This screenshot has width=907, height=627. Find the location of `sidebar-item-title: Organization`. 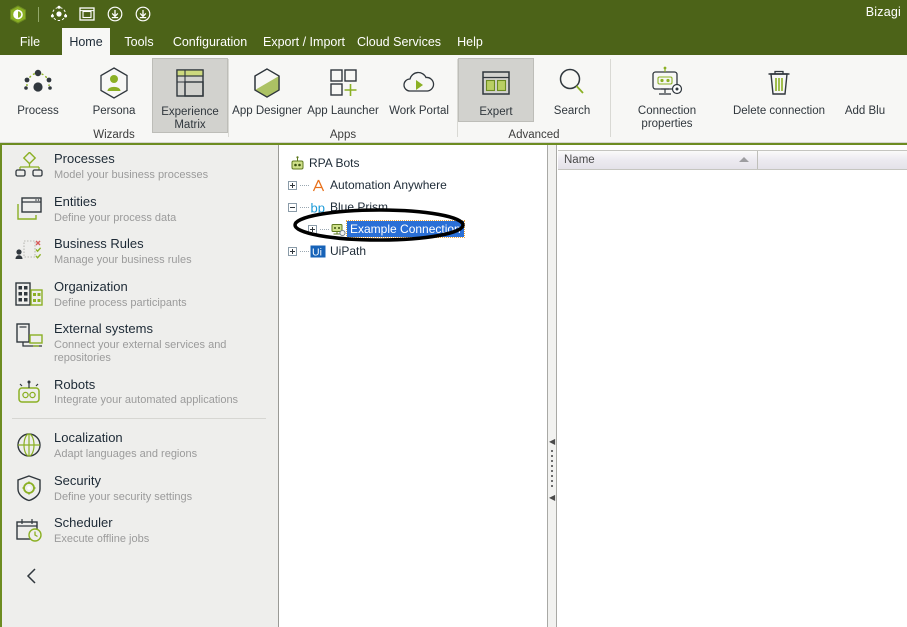

sidebar-item-title: Organization is located at coordinates (91, 286).